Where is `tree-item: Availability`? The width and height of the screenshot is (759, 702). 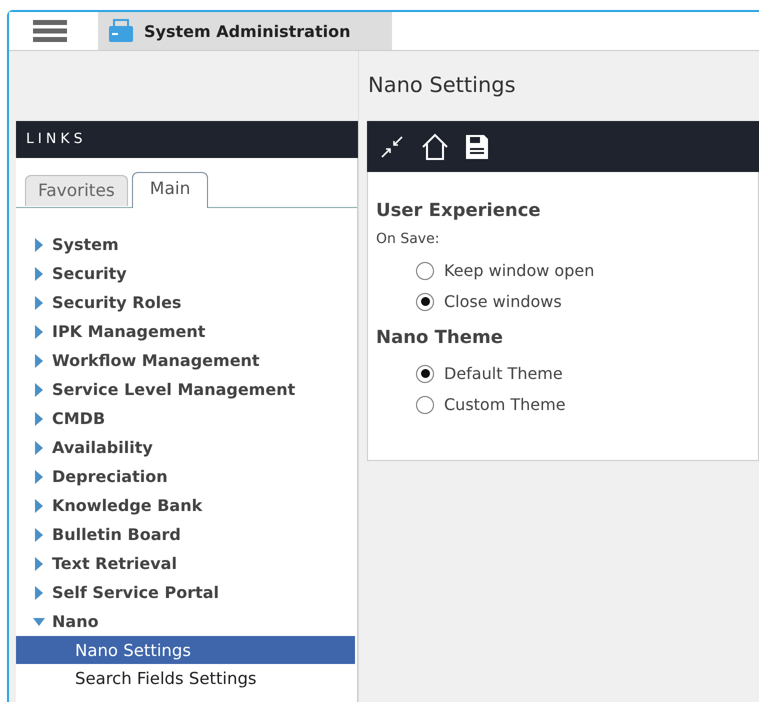
tree-item: Availability is located at coordinates (102, 447).